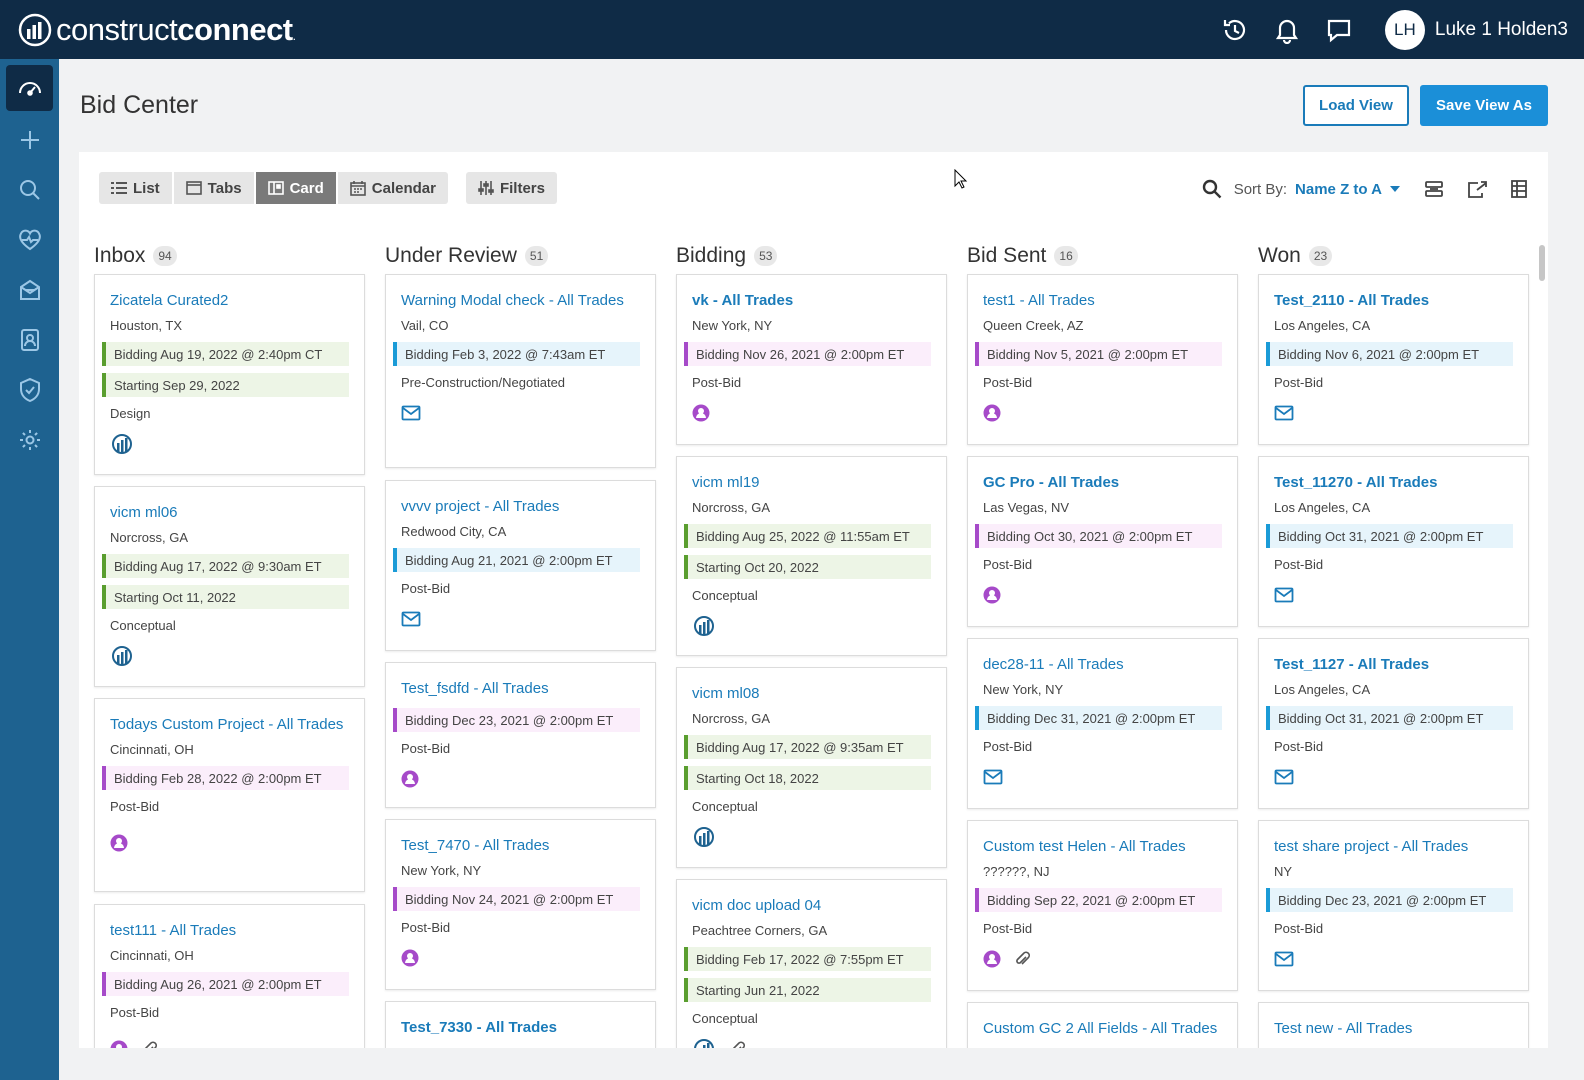 This screenshot has width=1584, height=1080. What do you see at coordinates (229, 725) in the screenshot?
I see `card-title: Todays Custom Project - All Trades` at bounding box center [229, 725].